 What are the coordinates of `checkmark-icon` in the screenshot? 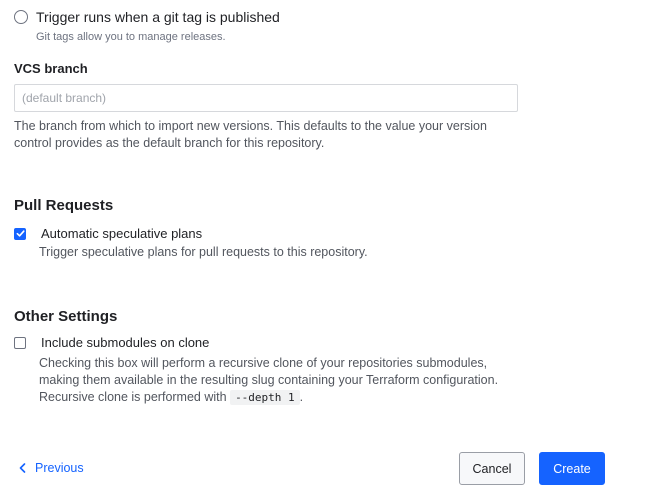 It's located at (20, 233).